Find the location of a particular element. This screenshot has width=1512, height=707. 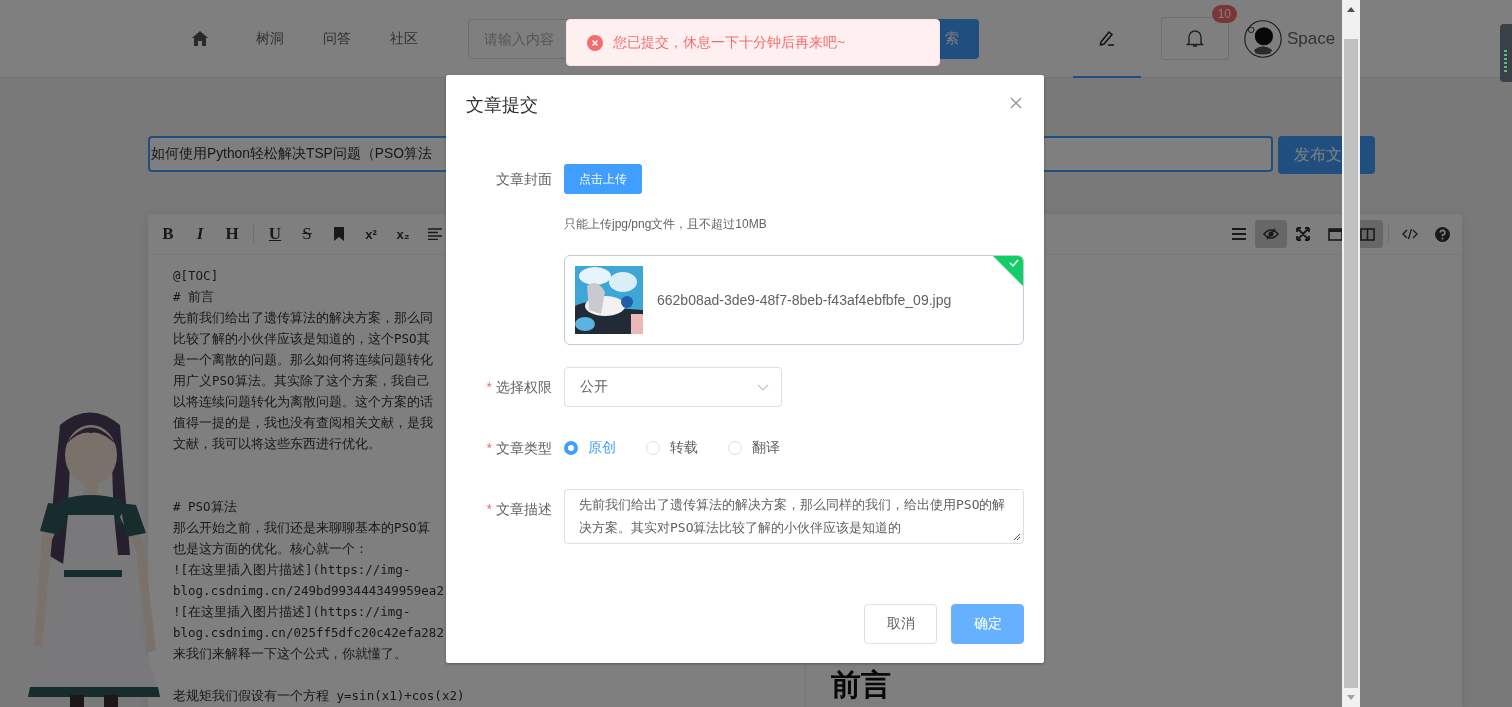

permission-select: 公开 is located at coordinates (673, 387).